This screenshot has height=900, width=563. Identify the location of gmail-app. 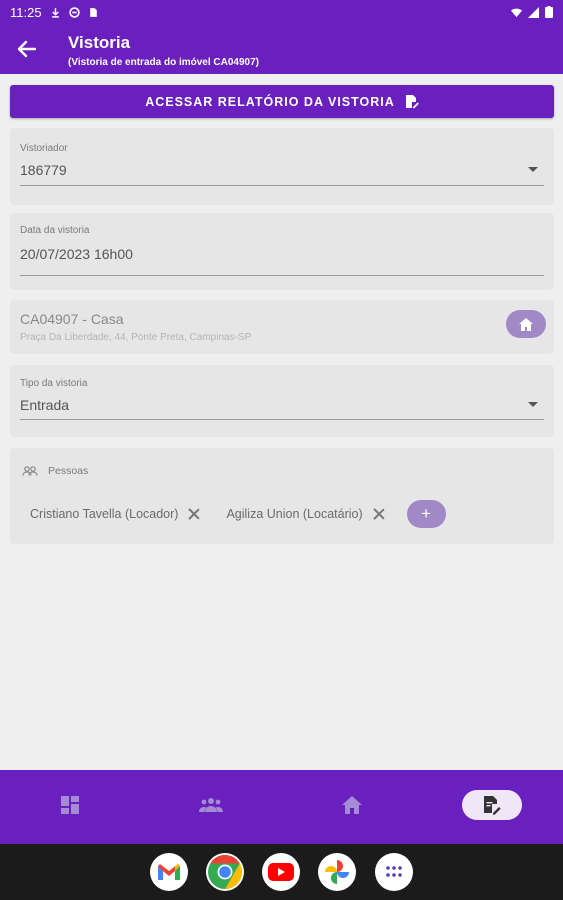
(169, 872).